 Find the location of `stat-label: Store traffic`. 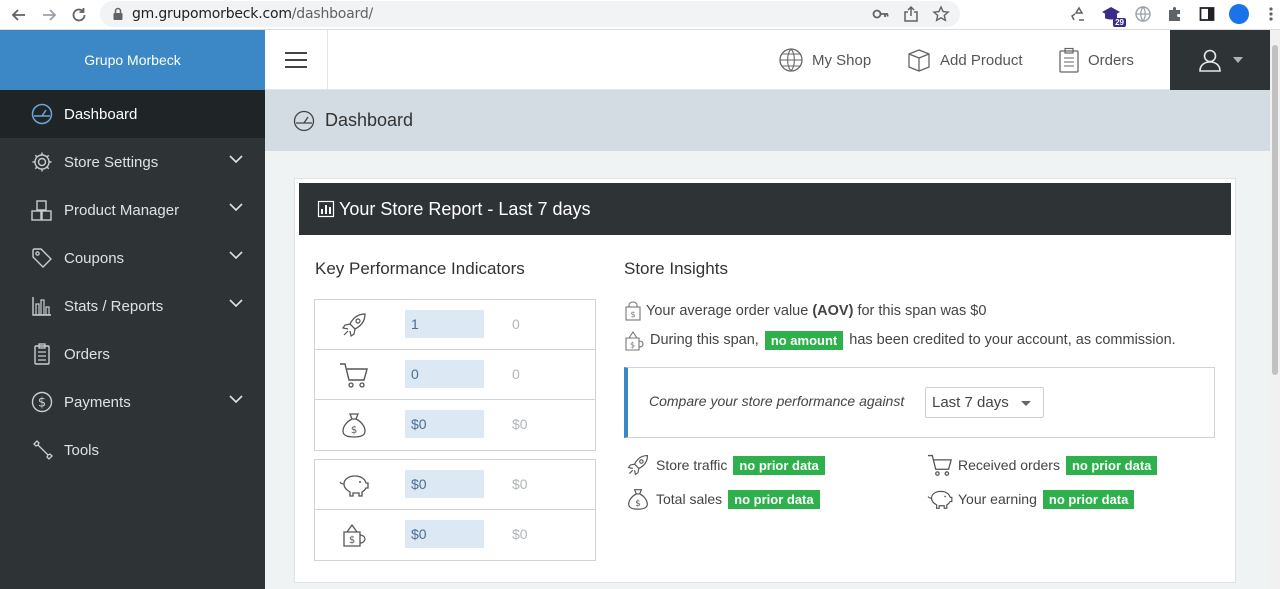

stat-label: Store traffic is located at coordinates (692, 465).